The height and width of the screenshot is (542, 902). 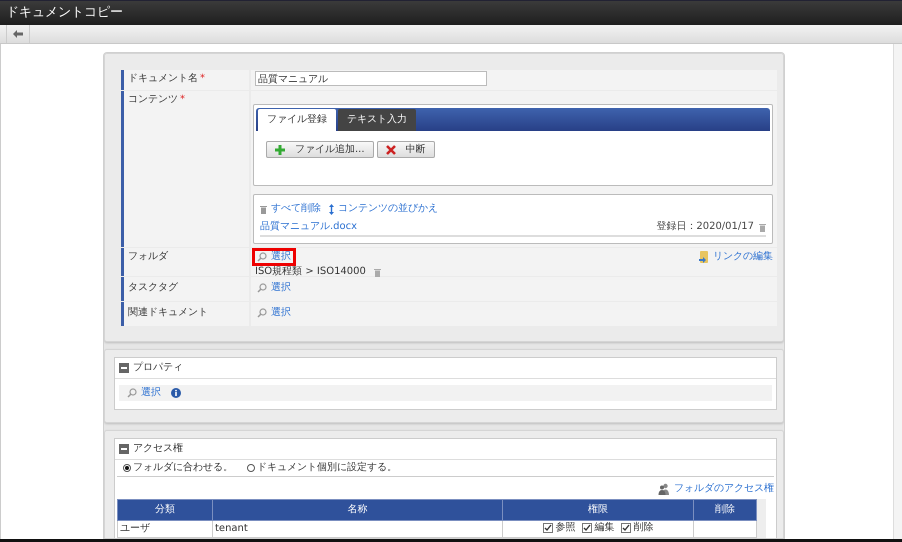 I want to click on up-down-arrow-icon, so click(x=331, y=209).